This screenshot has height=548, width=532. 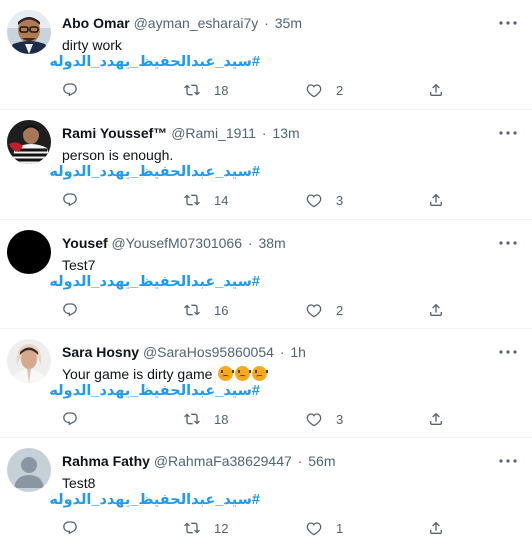 What do you see at coordinates (114, 133) in the screenshot?
I see `author-name: Rami Youssef™` at bounding box center [114, 133].